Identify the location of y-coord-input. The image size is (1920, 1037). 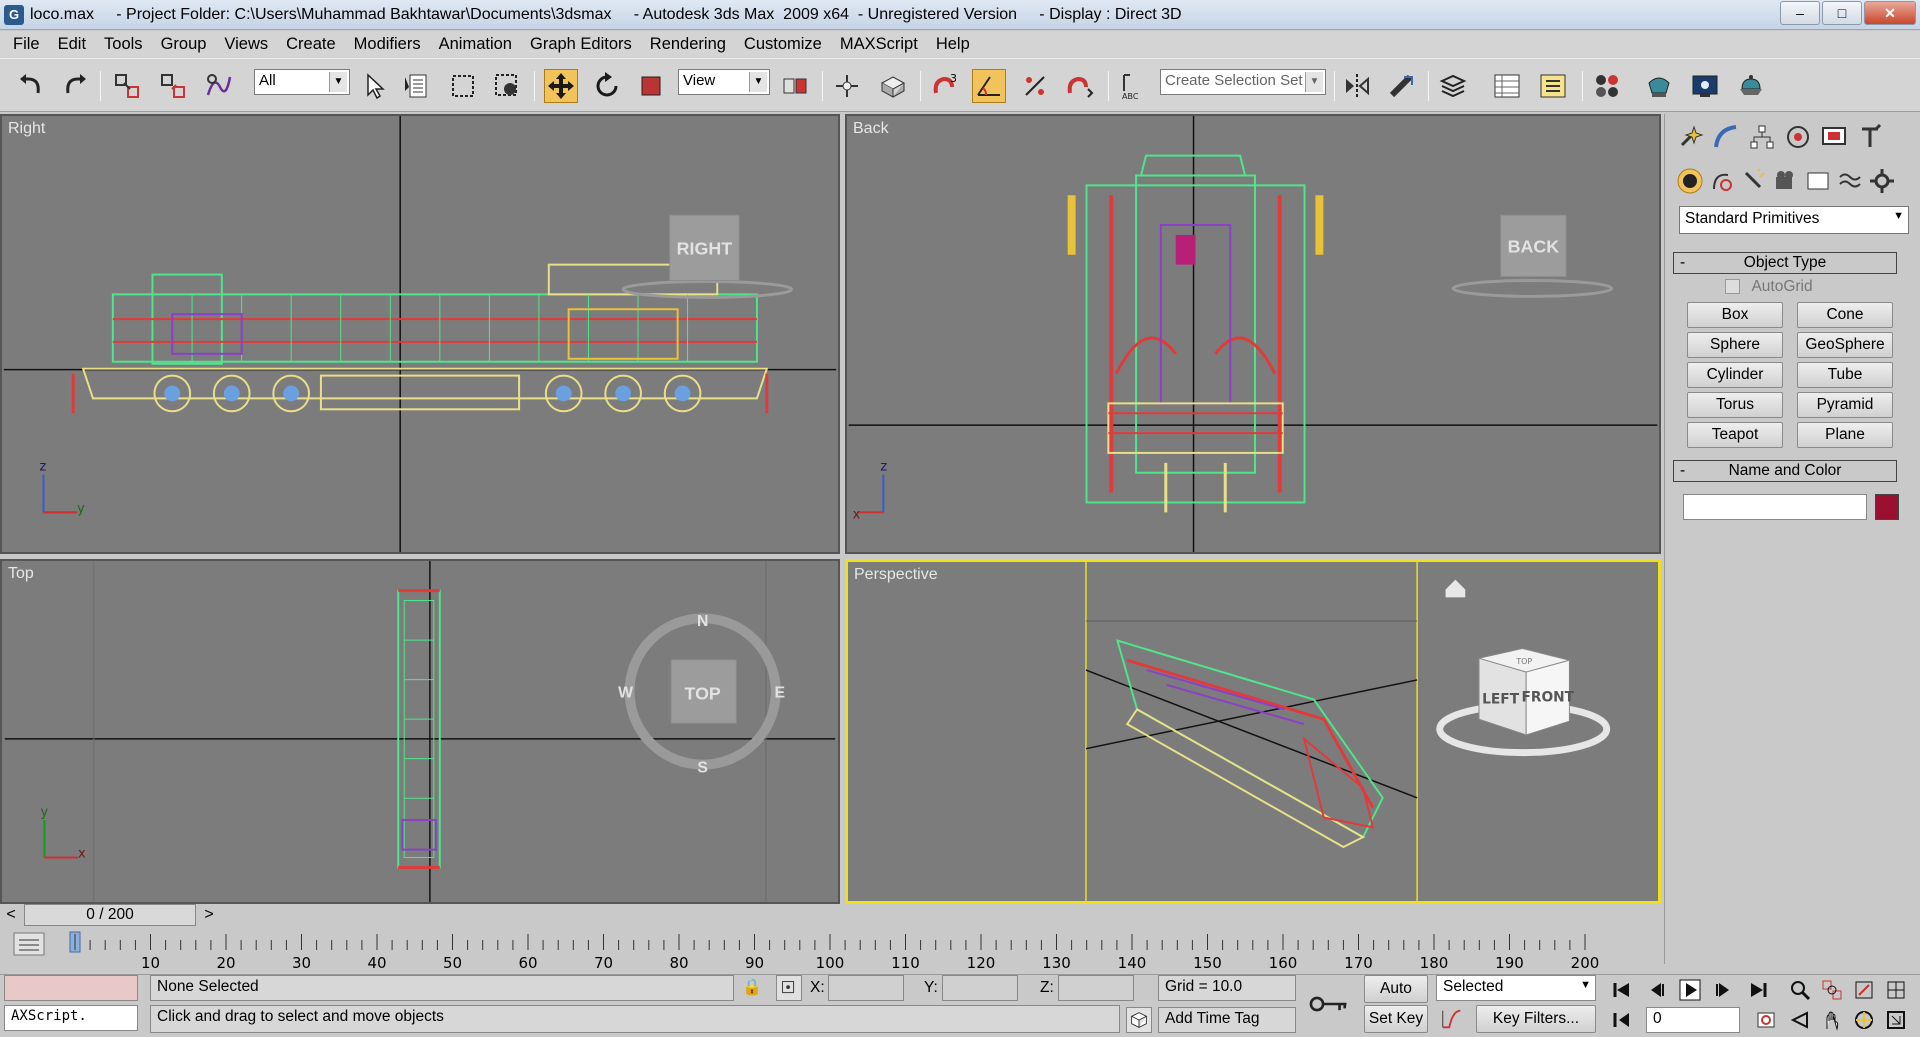
(980, 988).